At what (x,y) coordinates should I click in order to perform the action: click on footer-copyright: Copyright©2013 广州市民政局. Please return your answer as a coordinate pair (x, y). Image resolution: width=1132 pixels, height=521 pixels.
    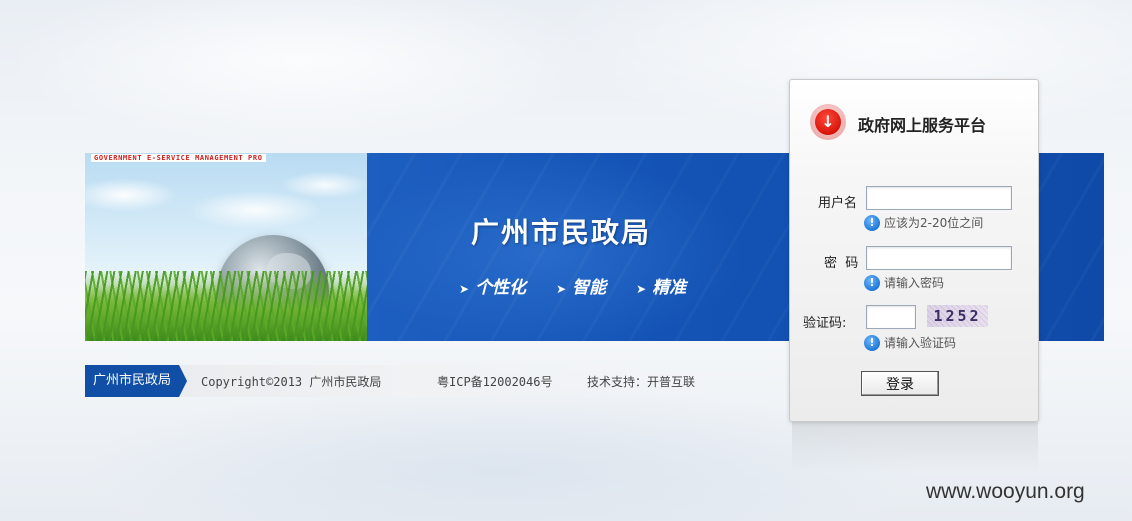
    Looking at the image, I should click on (291, 382).